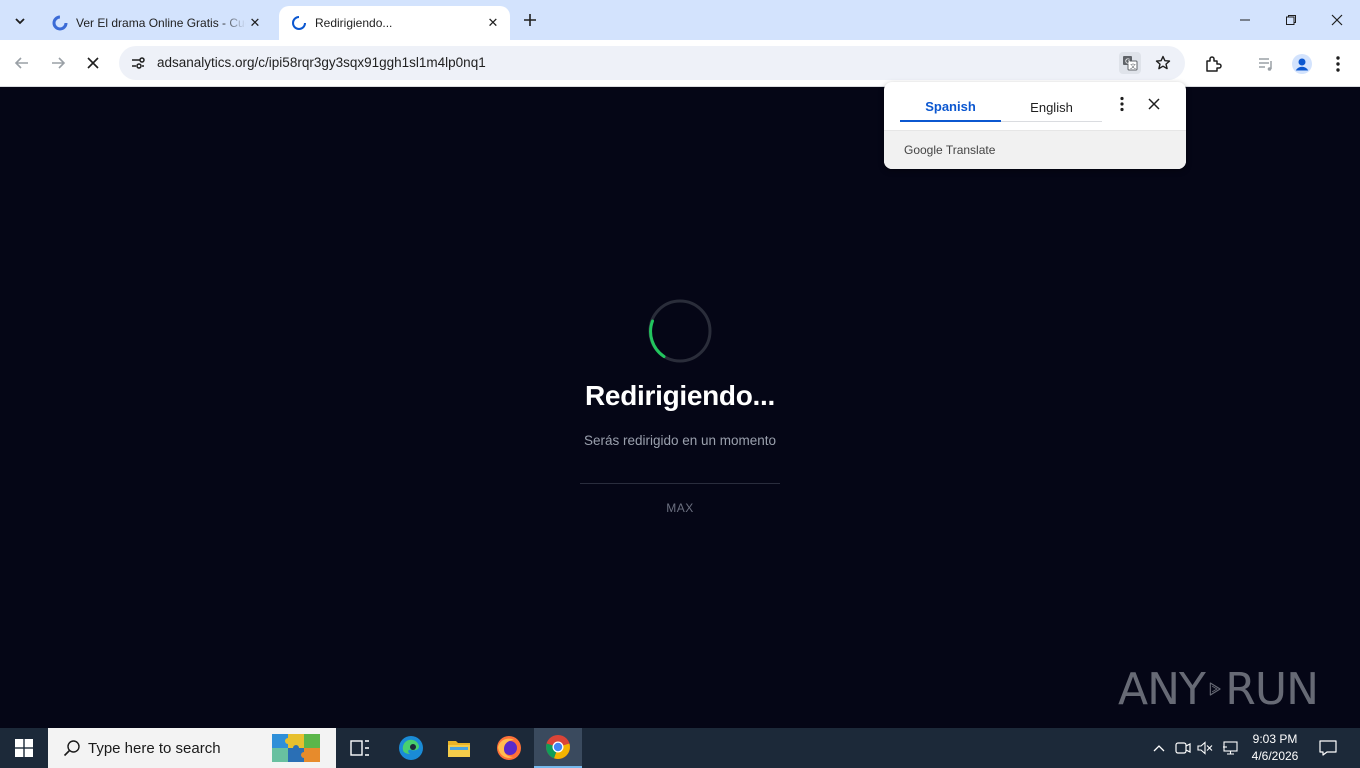  What do you see at coordinates (1272, 689) in the screenshot?
I see `watermark-right: RUN` at bounding box center [1272, 689].